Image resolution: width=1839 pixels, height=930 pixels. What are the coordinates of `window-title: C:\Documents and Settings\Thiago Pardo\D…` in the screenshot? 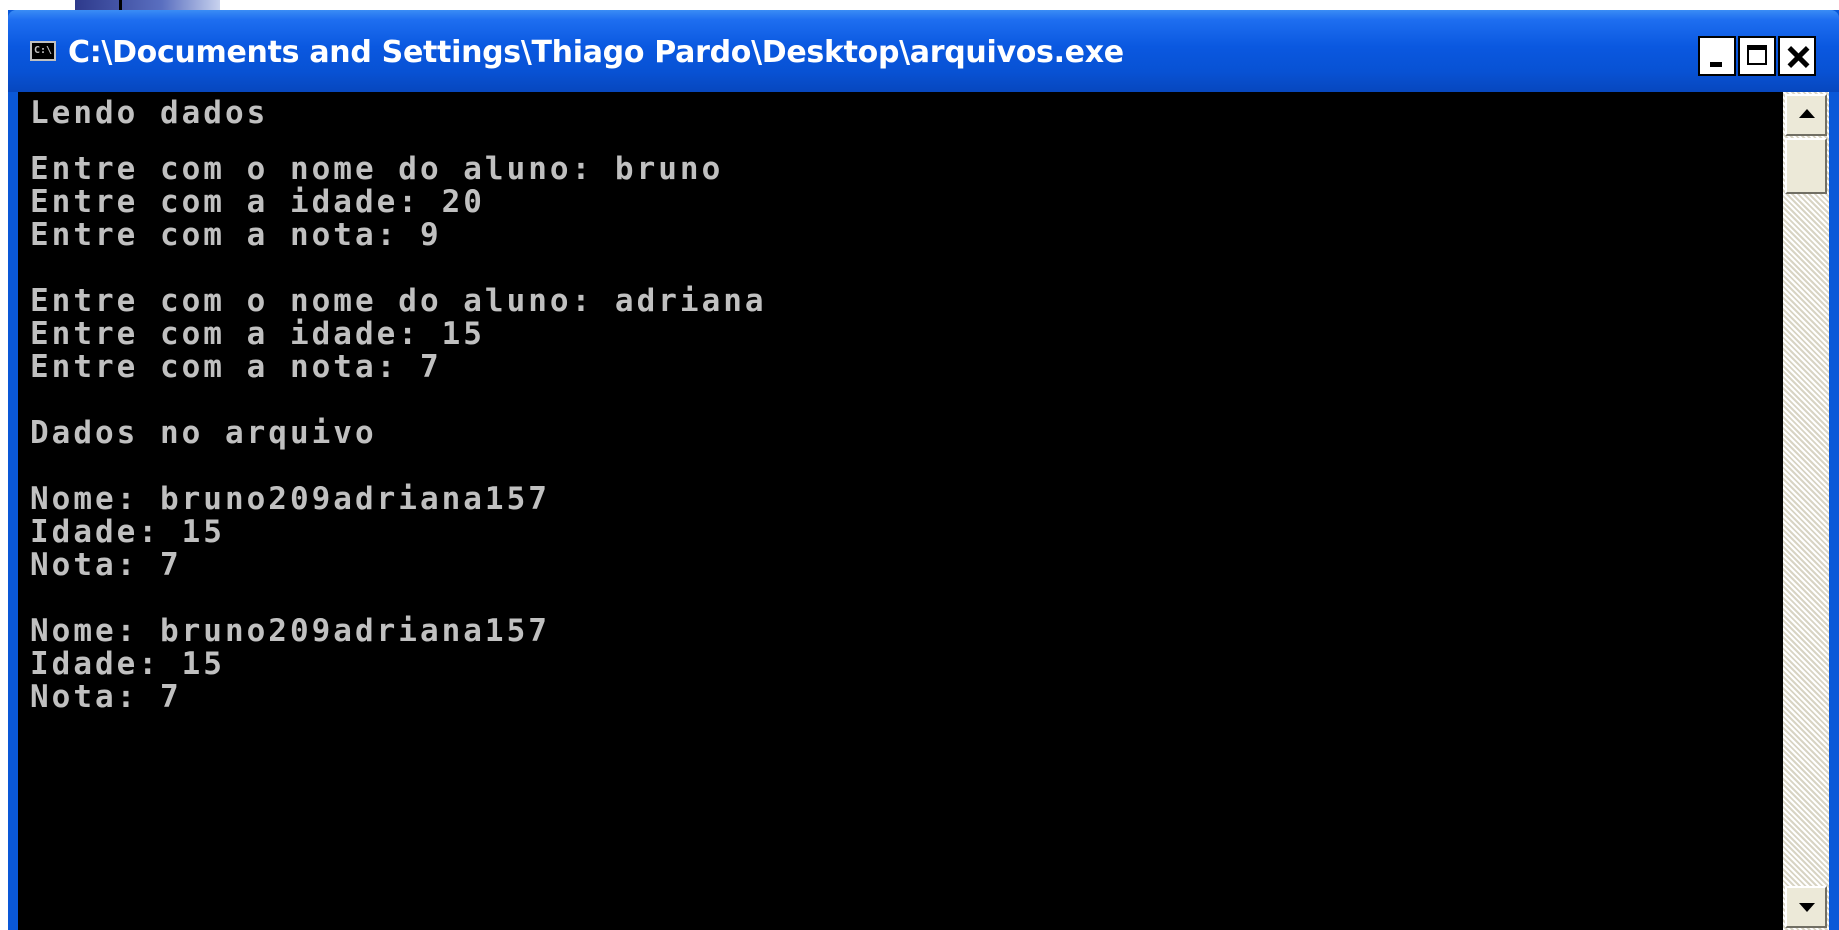 It's located at (596, 52).